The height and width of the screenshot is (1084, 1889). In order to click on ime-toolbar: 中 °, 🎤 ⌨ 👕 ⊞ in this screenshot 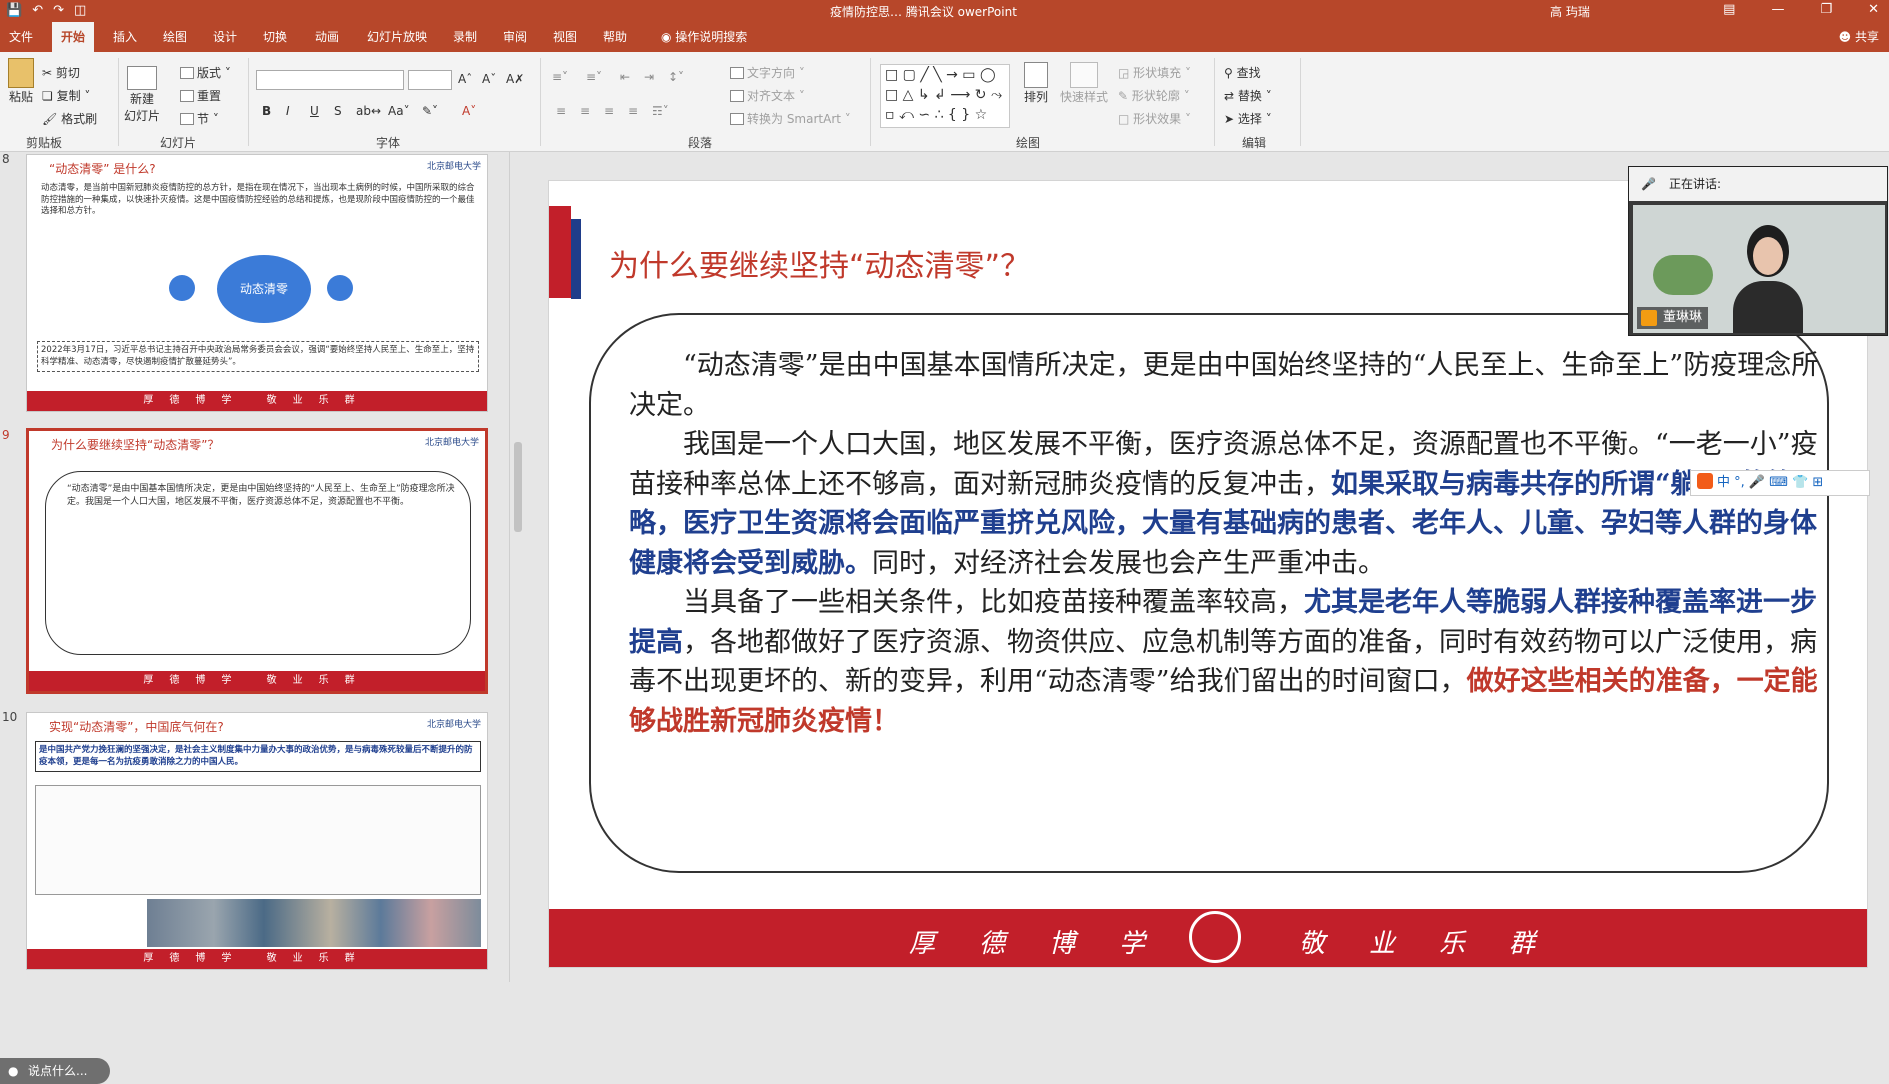, I will do `click(1780, 483)`.